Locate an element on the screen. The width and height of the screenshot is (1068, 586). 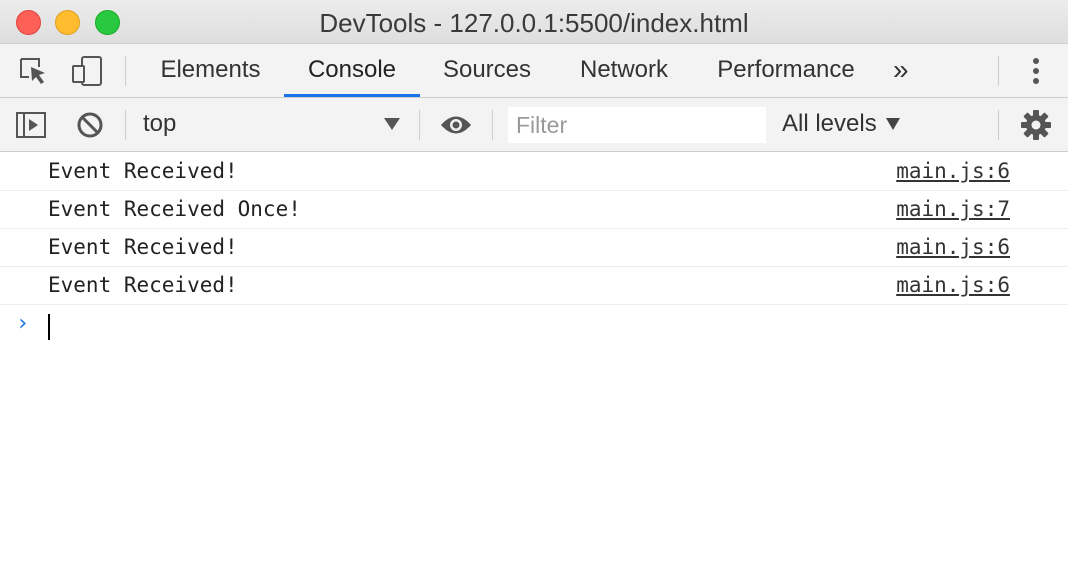
tab-console: Console is located at coordinates (352, 70).